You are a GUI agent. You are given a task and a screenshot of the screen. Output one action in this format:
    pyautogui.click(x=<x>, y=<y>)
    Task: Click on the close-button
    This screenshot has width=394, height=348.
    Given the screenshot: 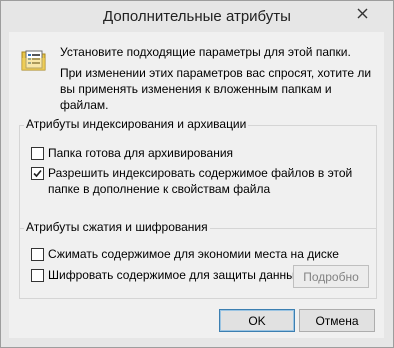 What is the action you would take?
    pyautogui.click(x=362, y=15)
    